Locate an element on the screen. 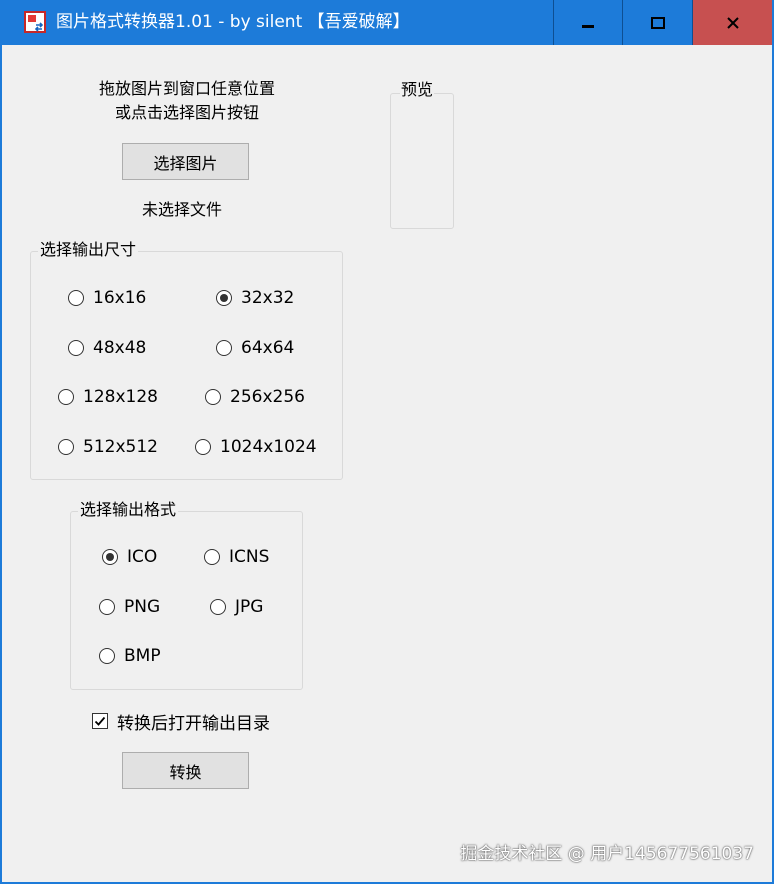  size-option-32x32: 32x32 is located at coordinates (255, 298).